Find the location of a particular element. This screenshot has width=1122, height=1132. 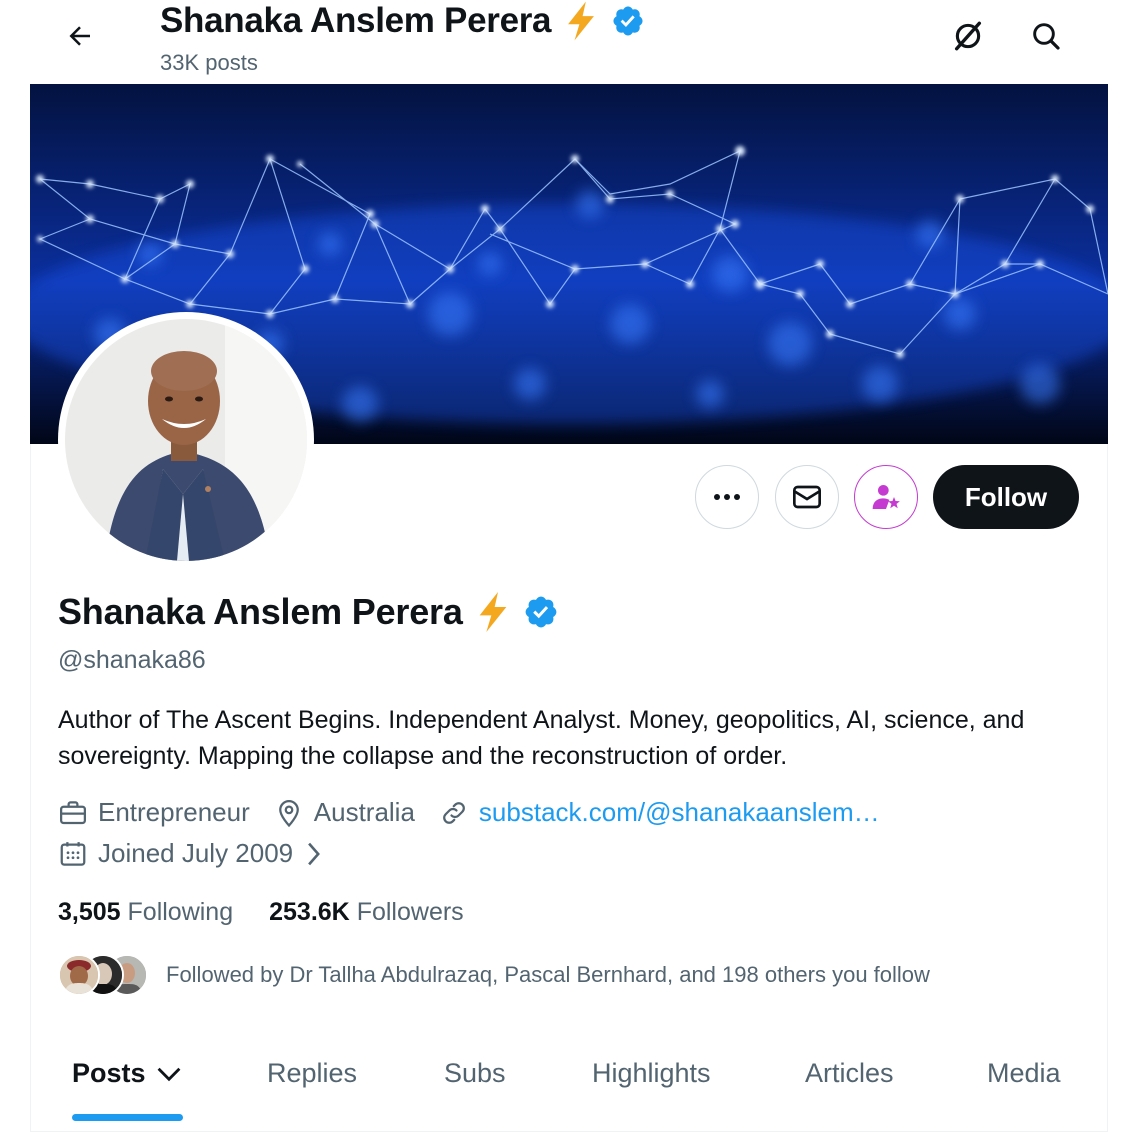

grok-button is located at coordinates (968, 36).